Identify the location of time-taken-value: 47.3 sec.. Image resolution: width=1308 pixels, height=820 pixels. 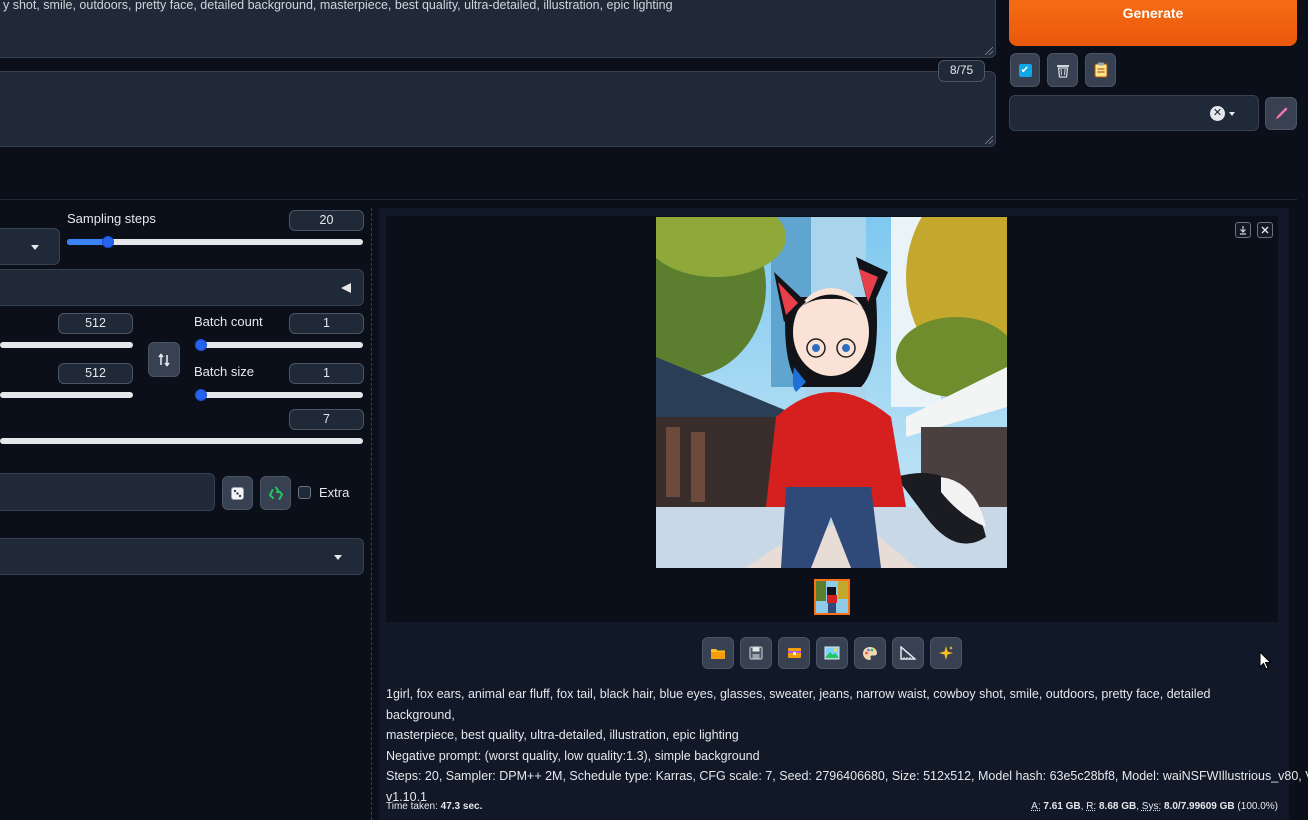
(461, 806).